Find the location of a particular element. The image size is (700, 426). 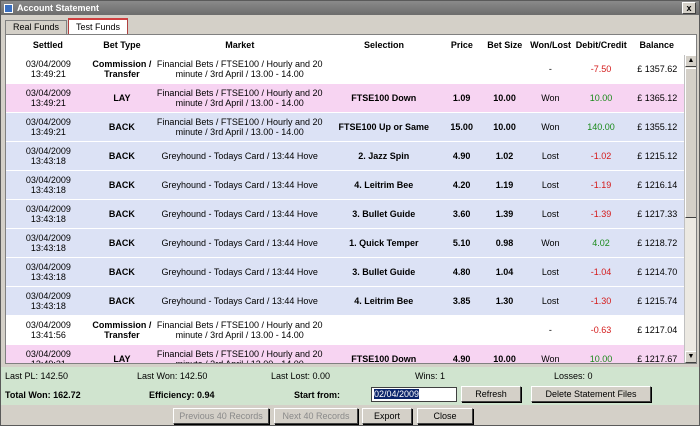

cell-balance: £ 1355.12 is located at coordinates (657, 127).